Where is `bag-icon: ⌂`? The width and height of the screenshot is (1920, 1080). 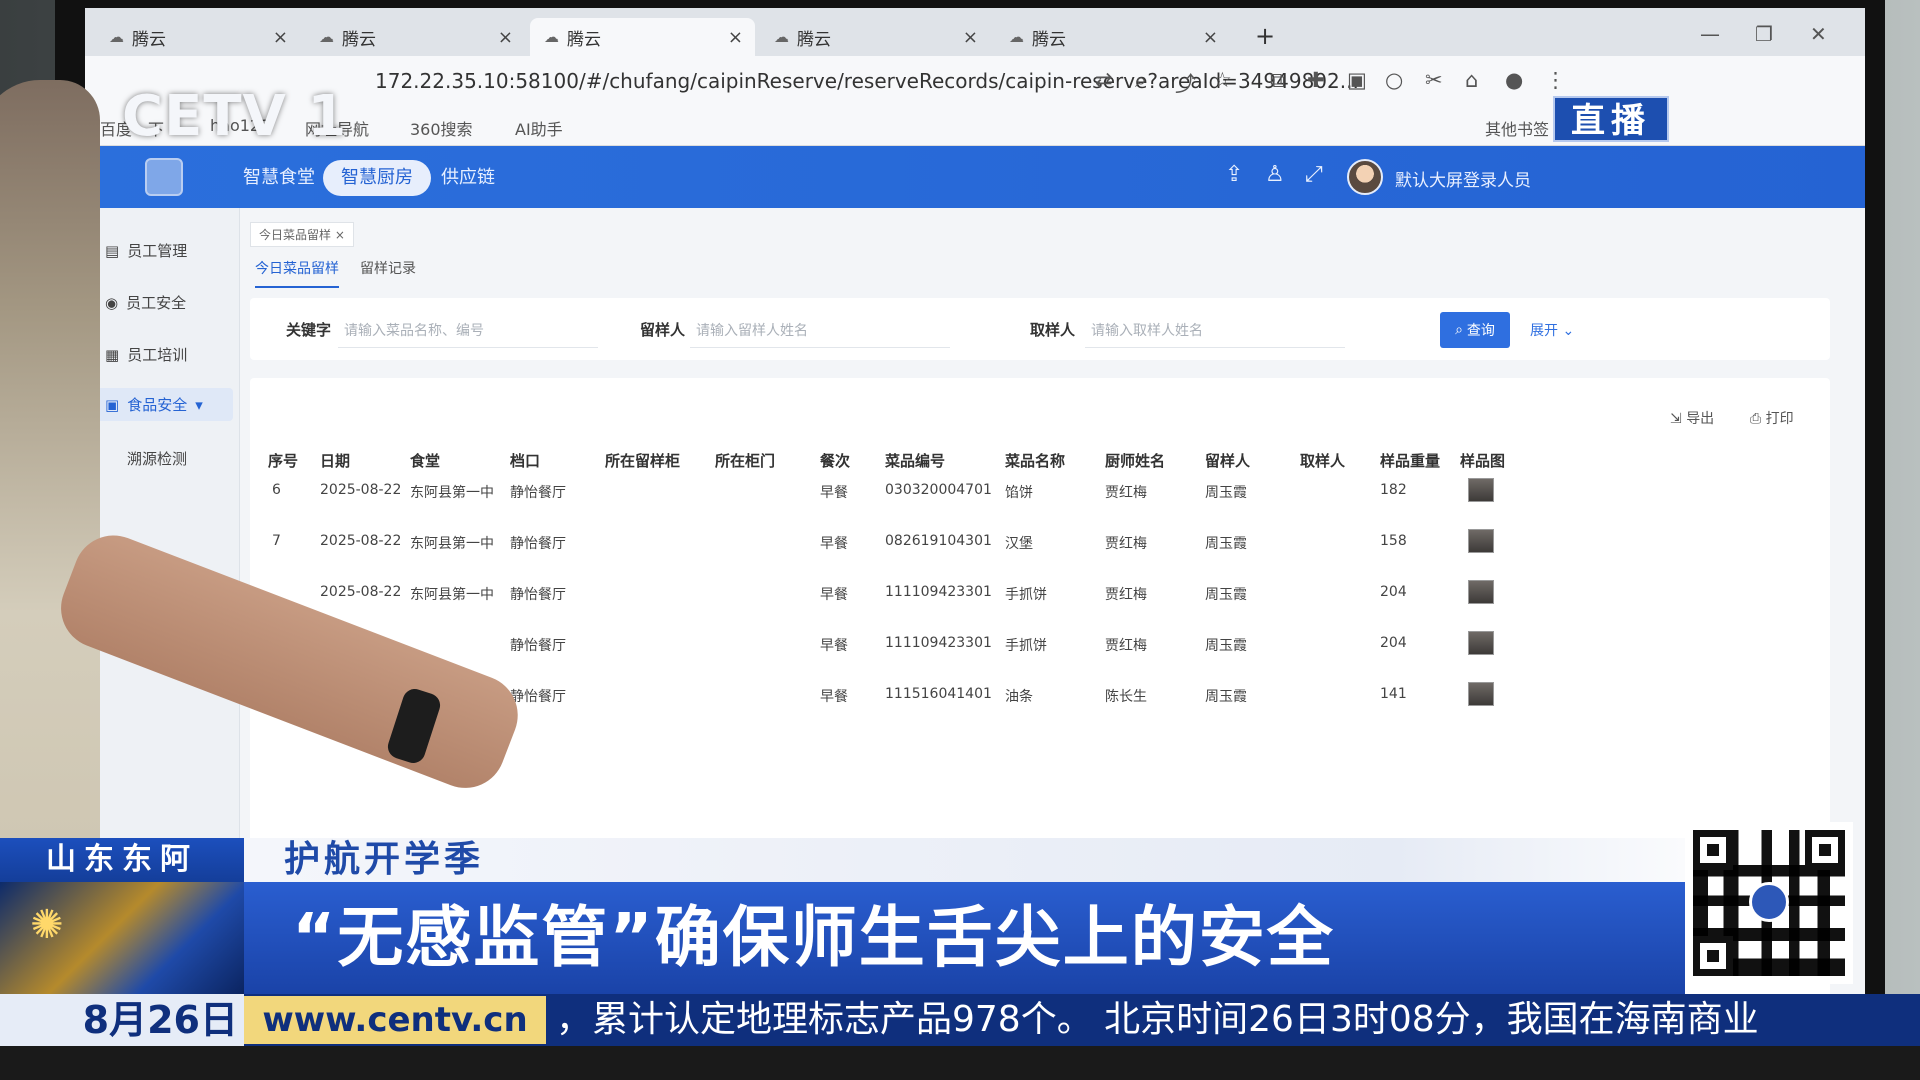
bag-icon: ⌂ is located at coordinates (1471, 80).